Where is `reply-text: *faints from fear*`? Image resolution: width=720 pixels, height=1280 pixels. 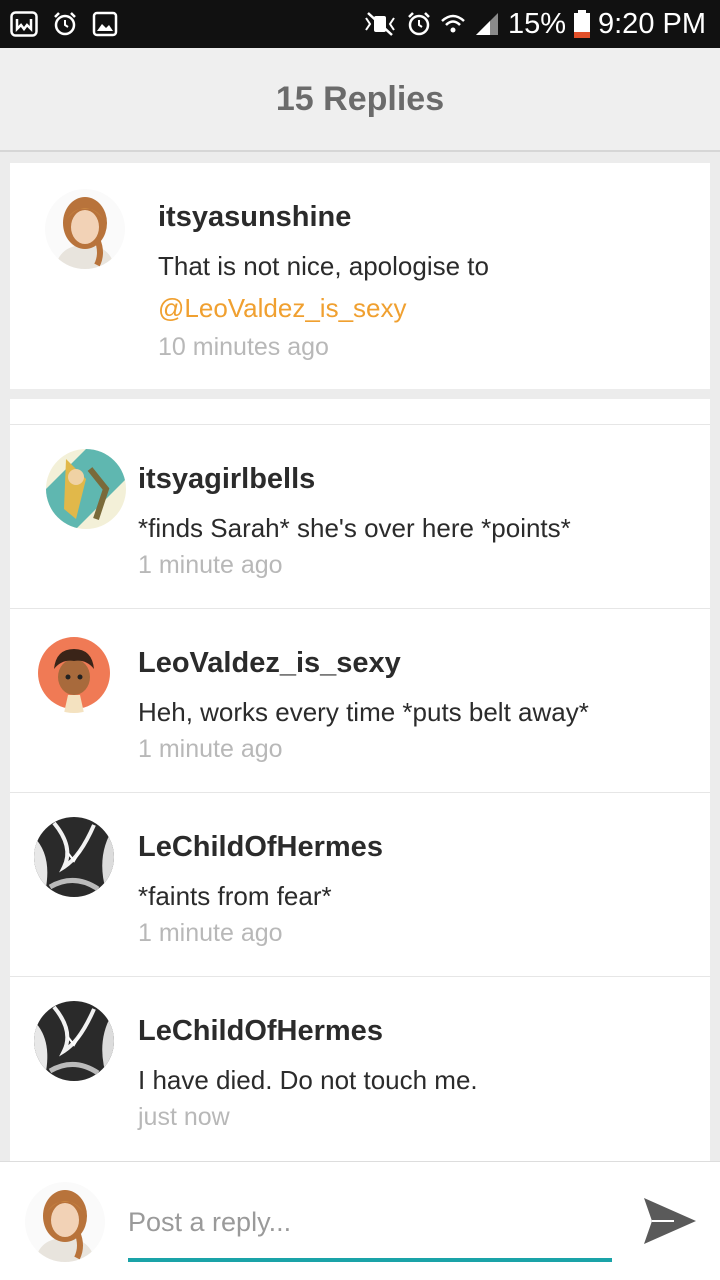 reply-text: *faints from fear* is located at coordinates (235, 896).